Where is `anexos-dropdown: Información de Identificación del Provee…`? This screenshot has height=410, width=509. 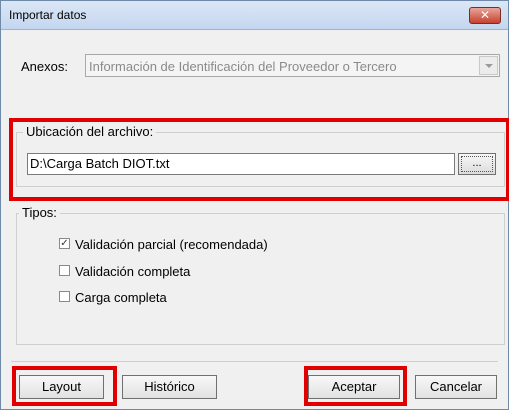 anexos-dropdown: Información de Identificación del Provee… is located at coordinates (292, 65).